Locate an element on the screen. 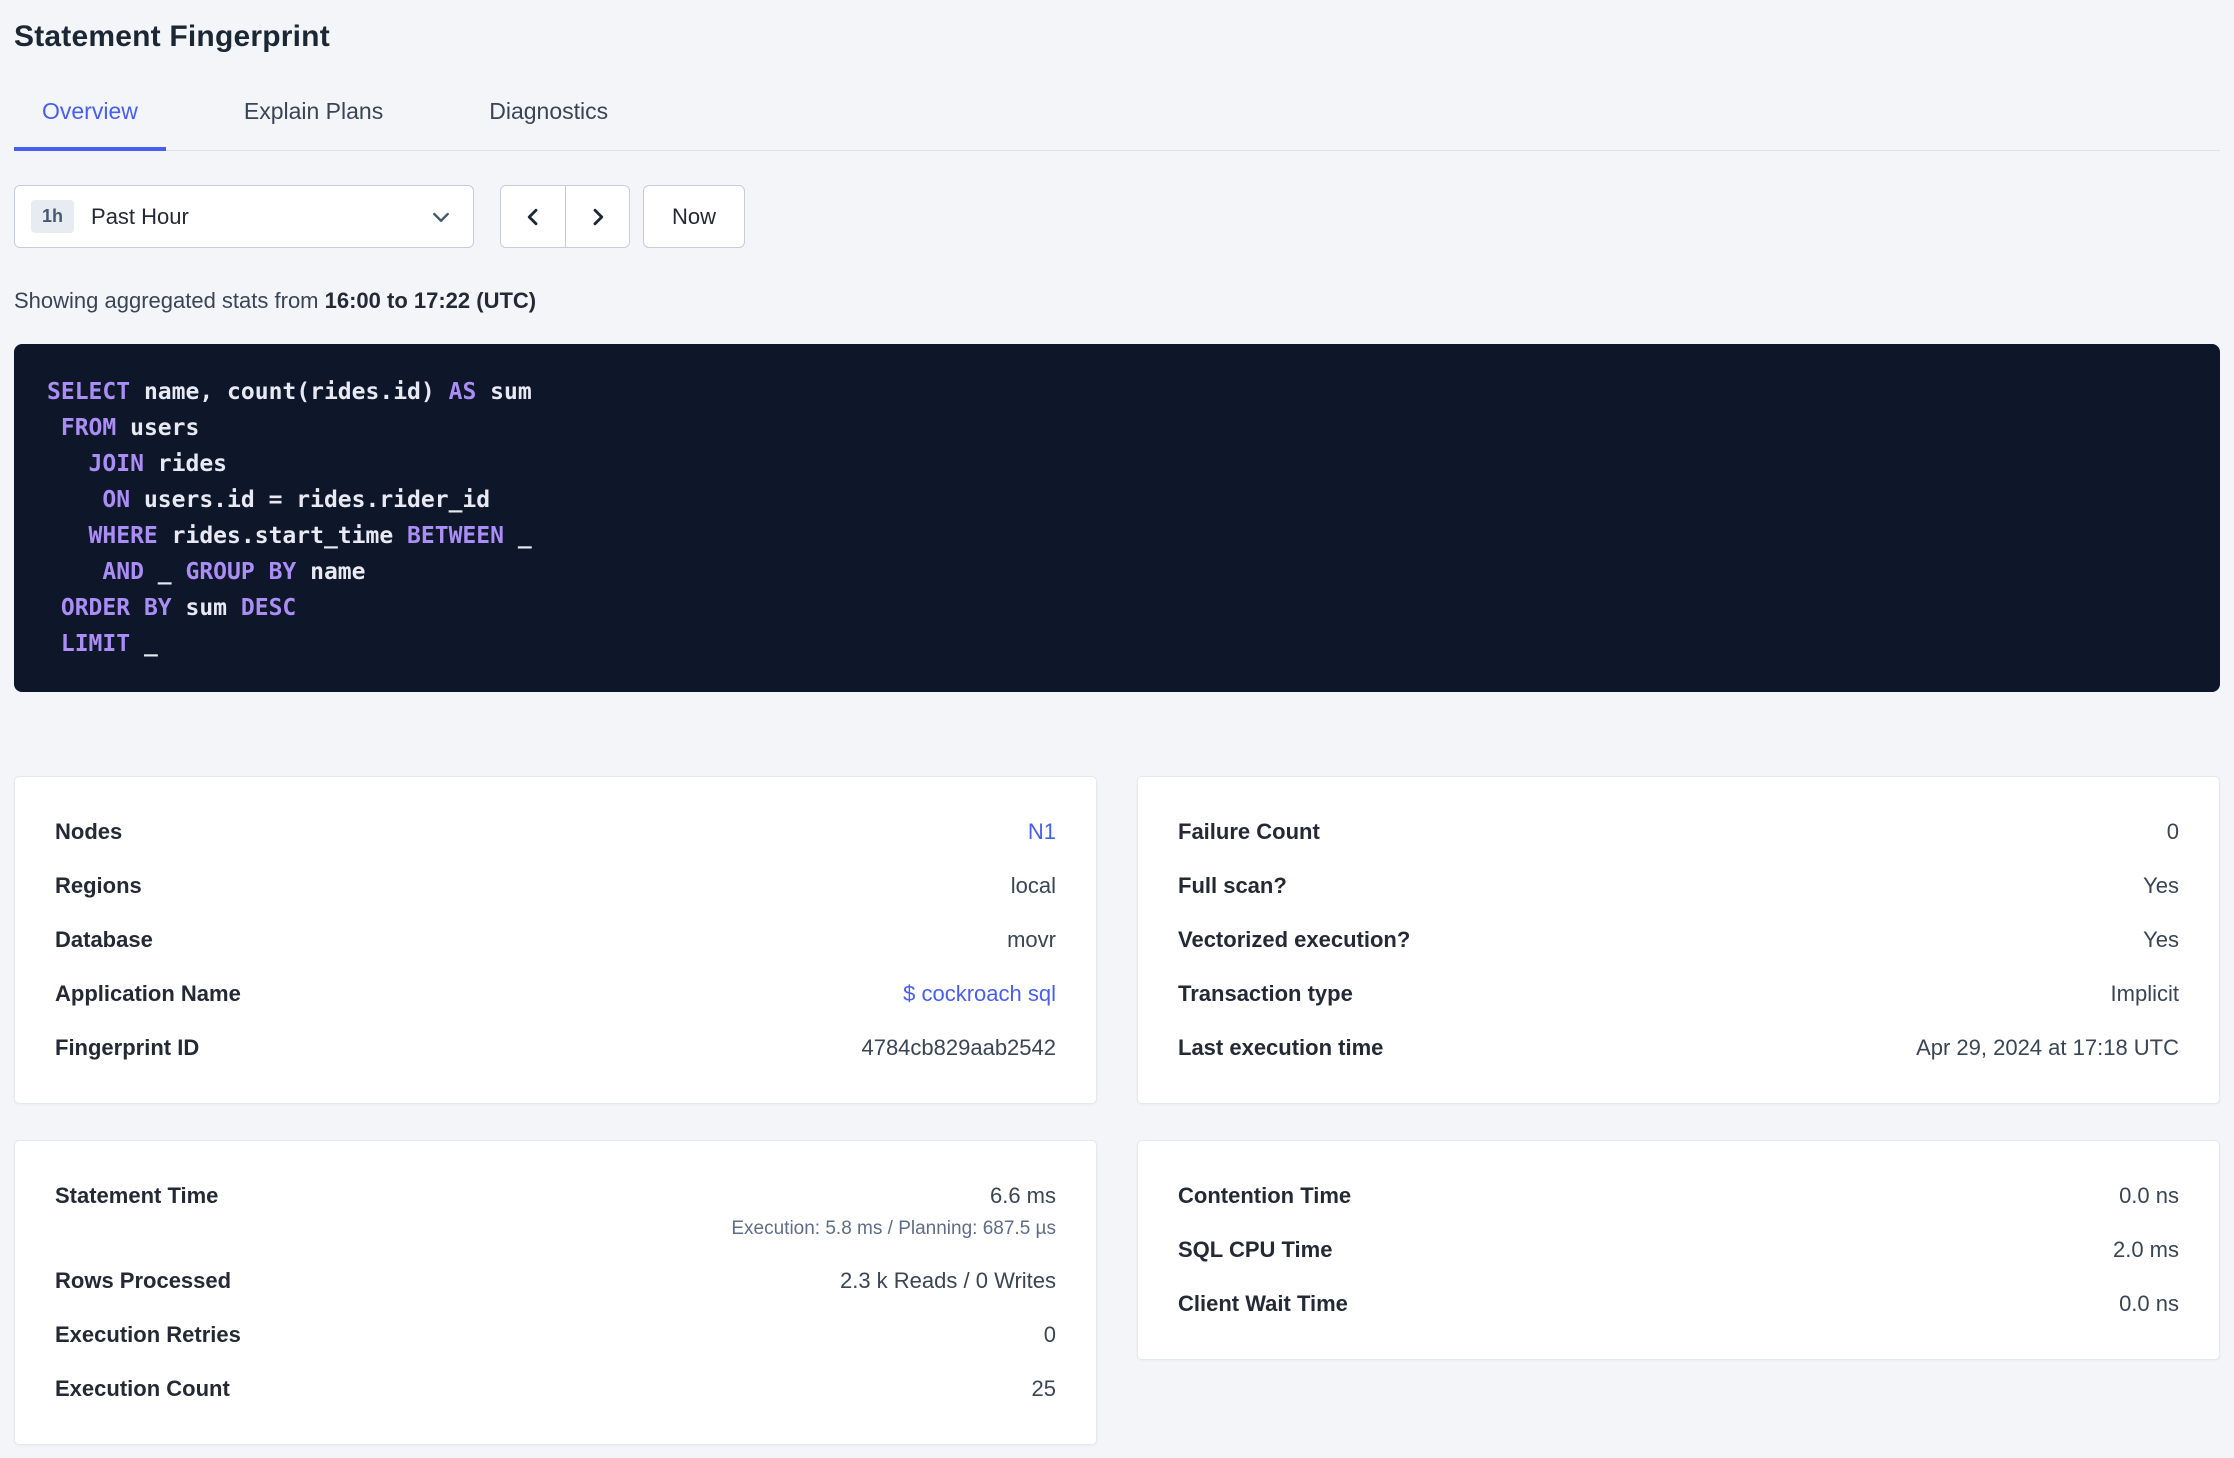  row-label: Rows Processed is located at coordinates (143, 1280).